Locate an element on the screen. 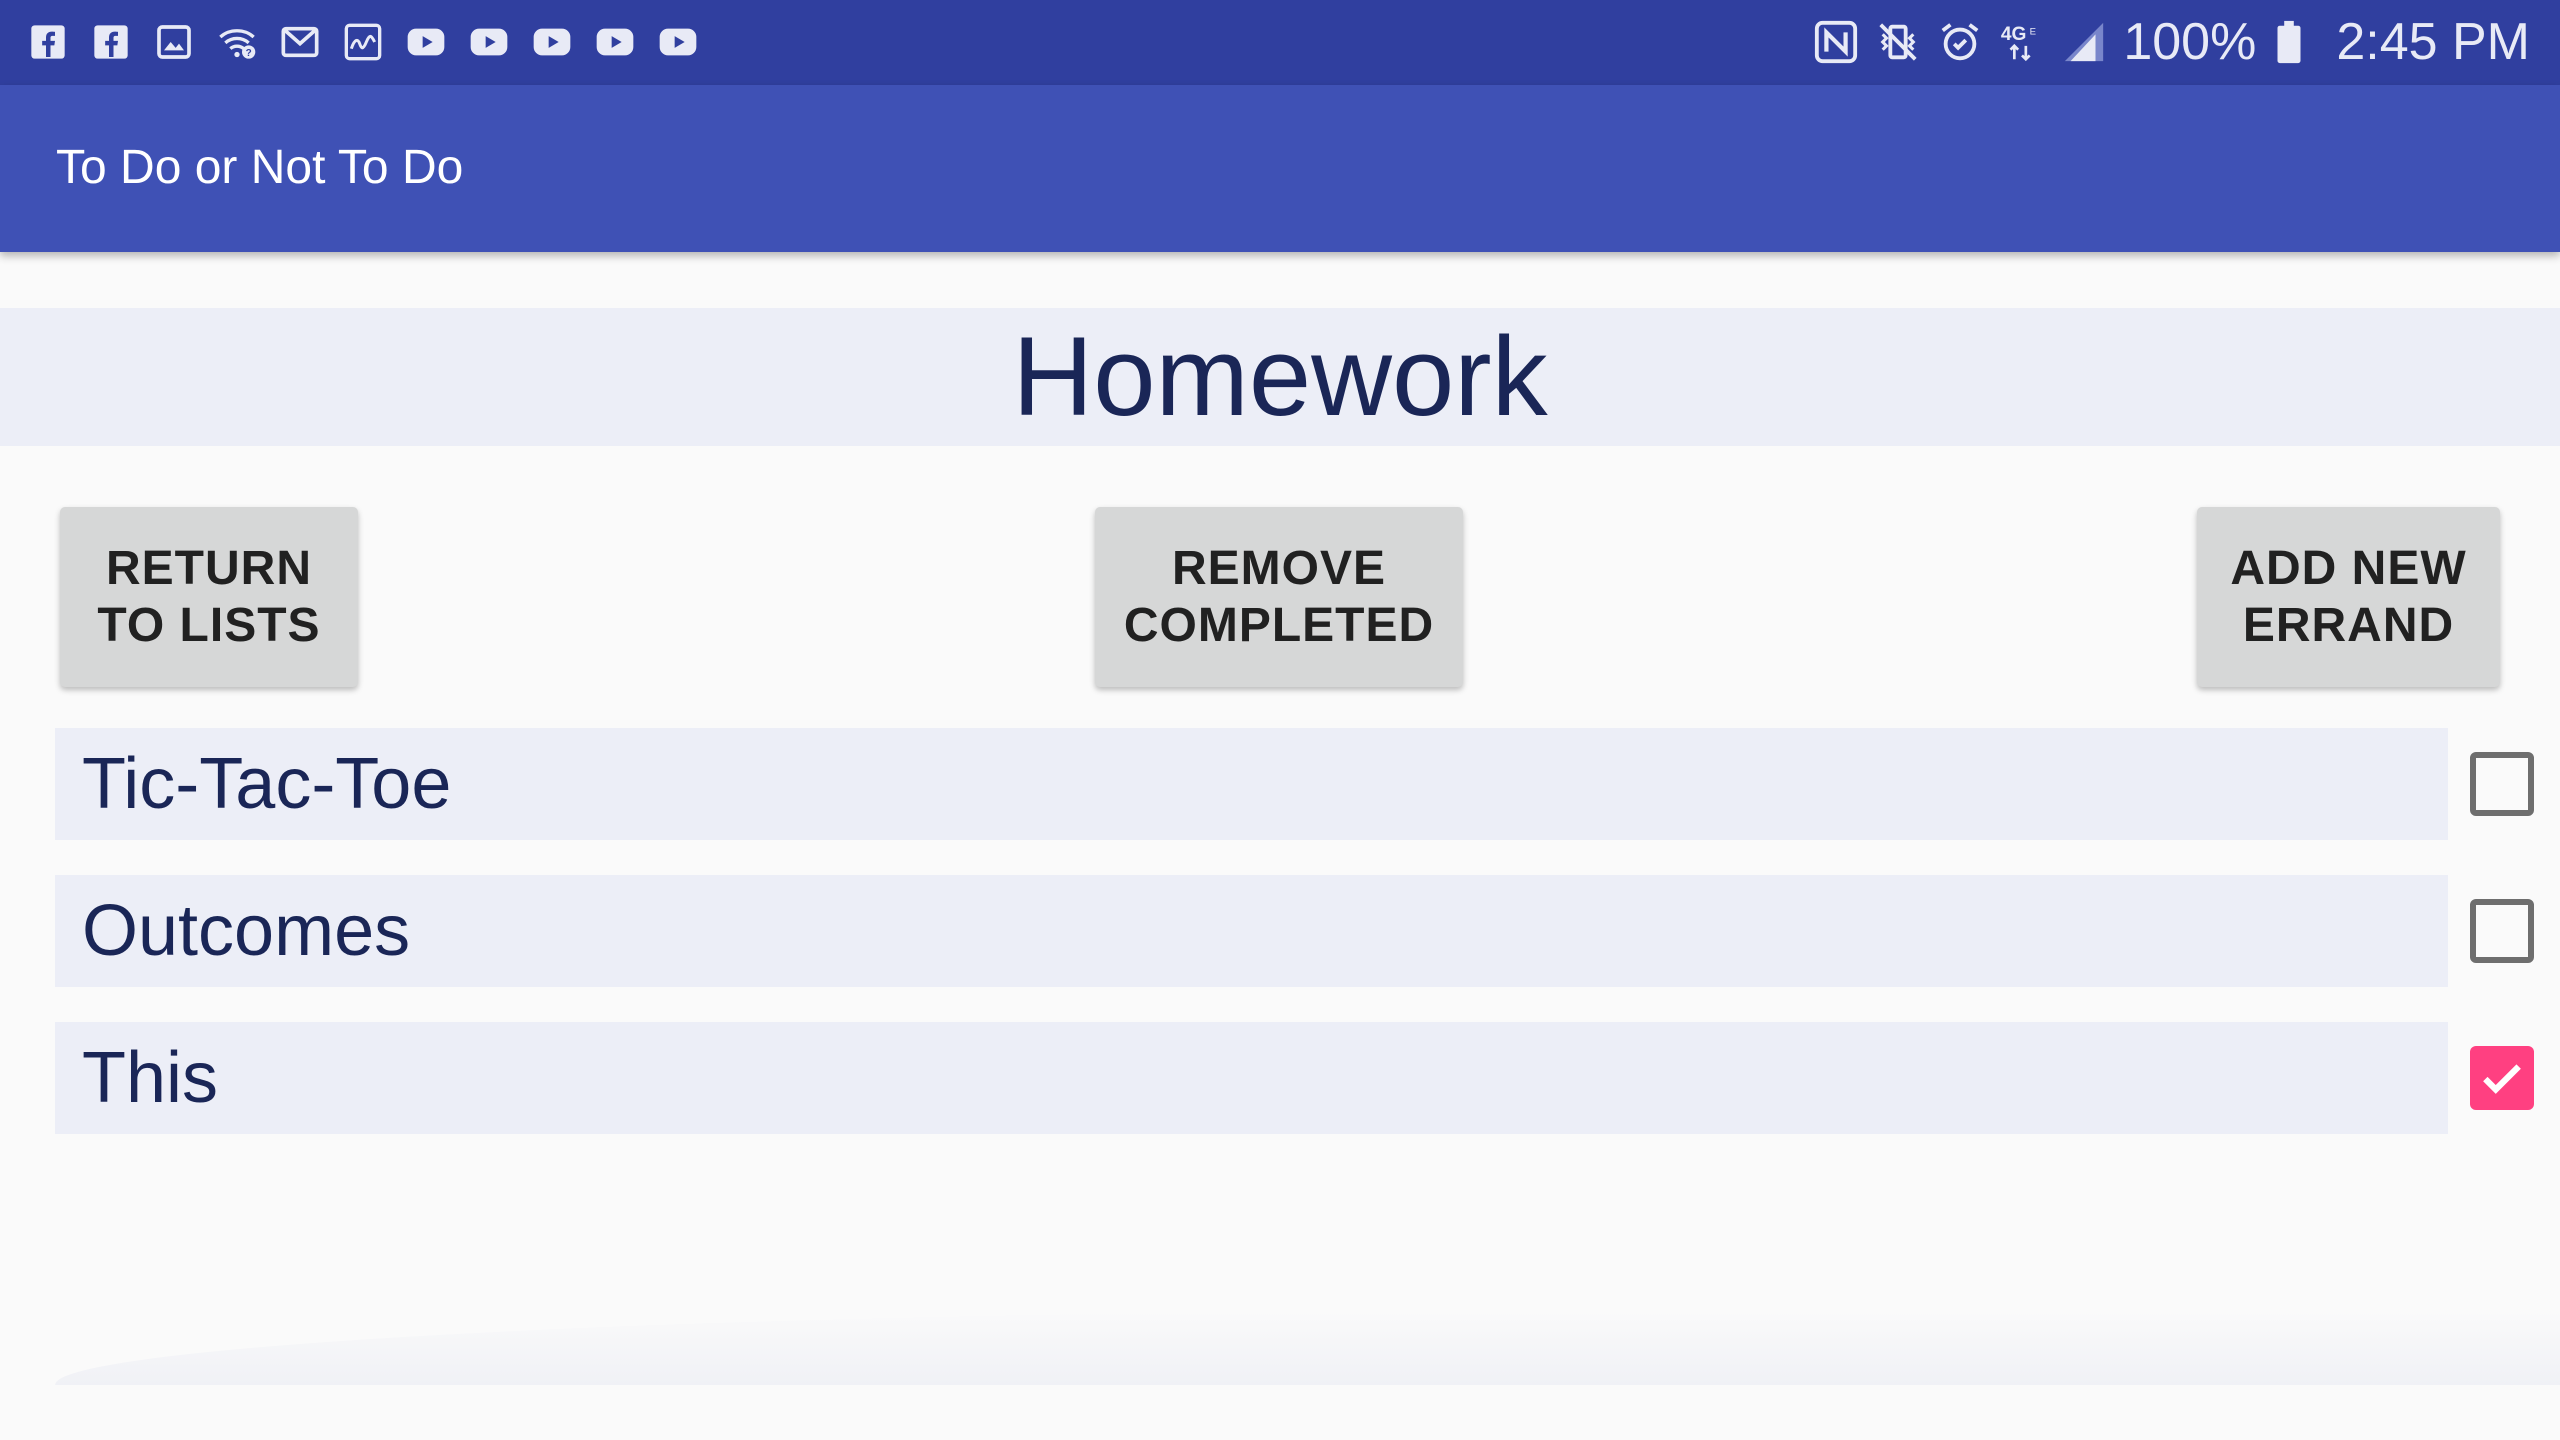 Image resolution: width=2560 pixels, height=1440 pixels. list-item: Outcomes is located at coordinates (1251, 931).